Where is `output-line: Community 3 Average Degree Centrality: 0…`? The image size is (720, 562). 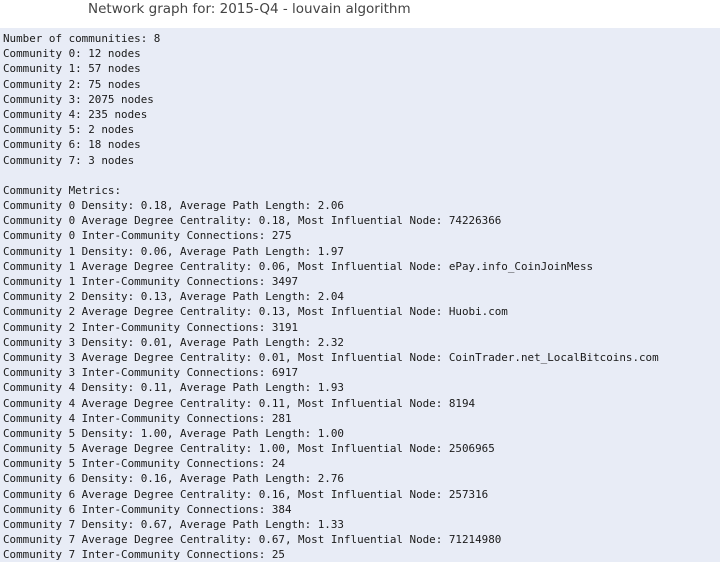 output-line: Community 3 Average Degree Centrality: 0… is located at coordinates (331, 357).